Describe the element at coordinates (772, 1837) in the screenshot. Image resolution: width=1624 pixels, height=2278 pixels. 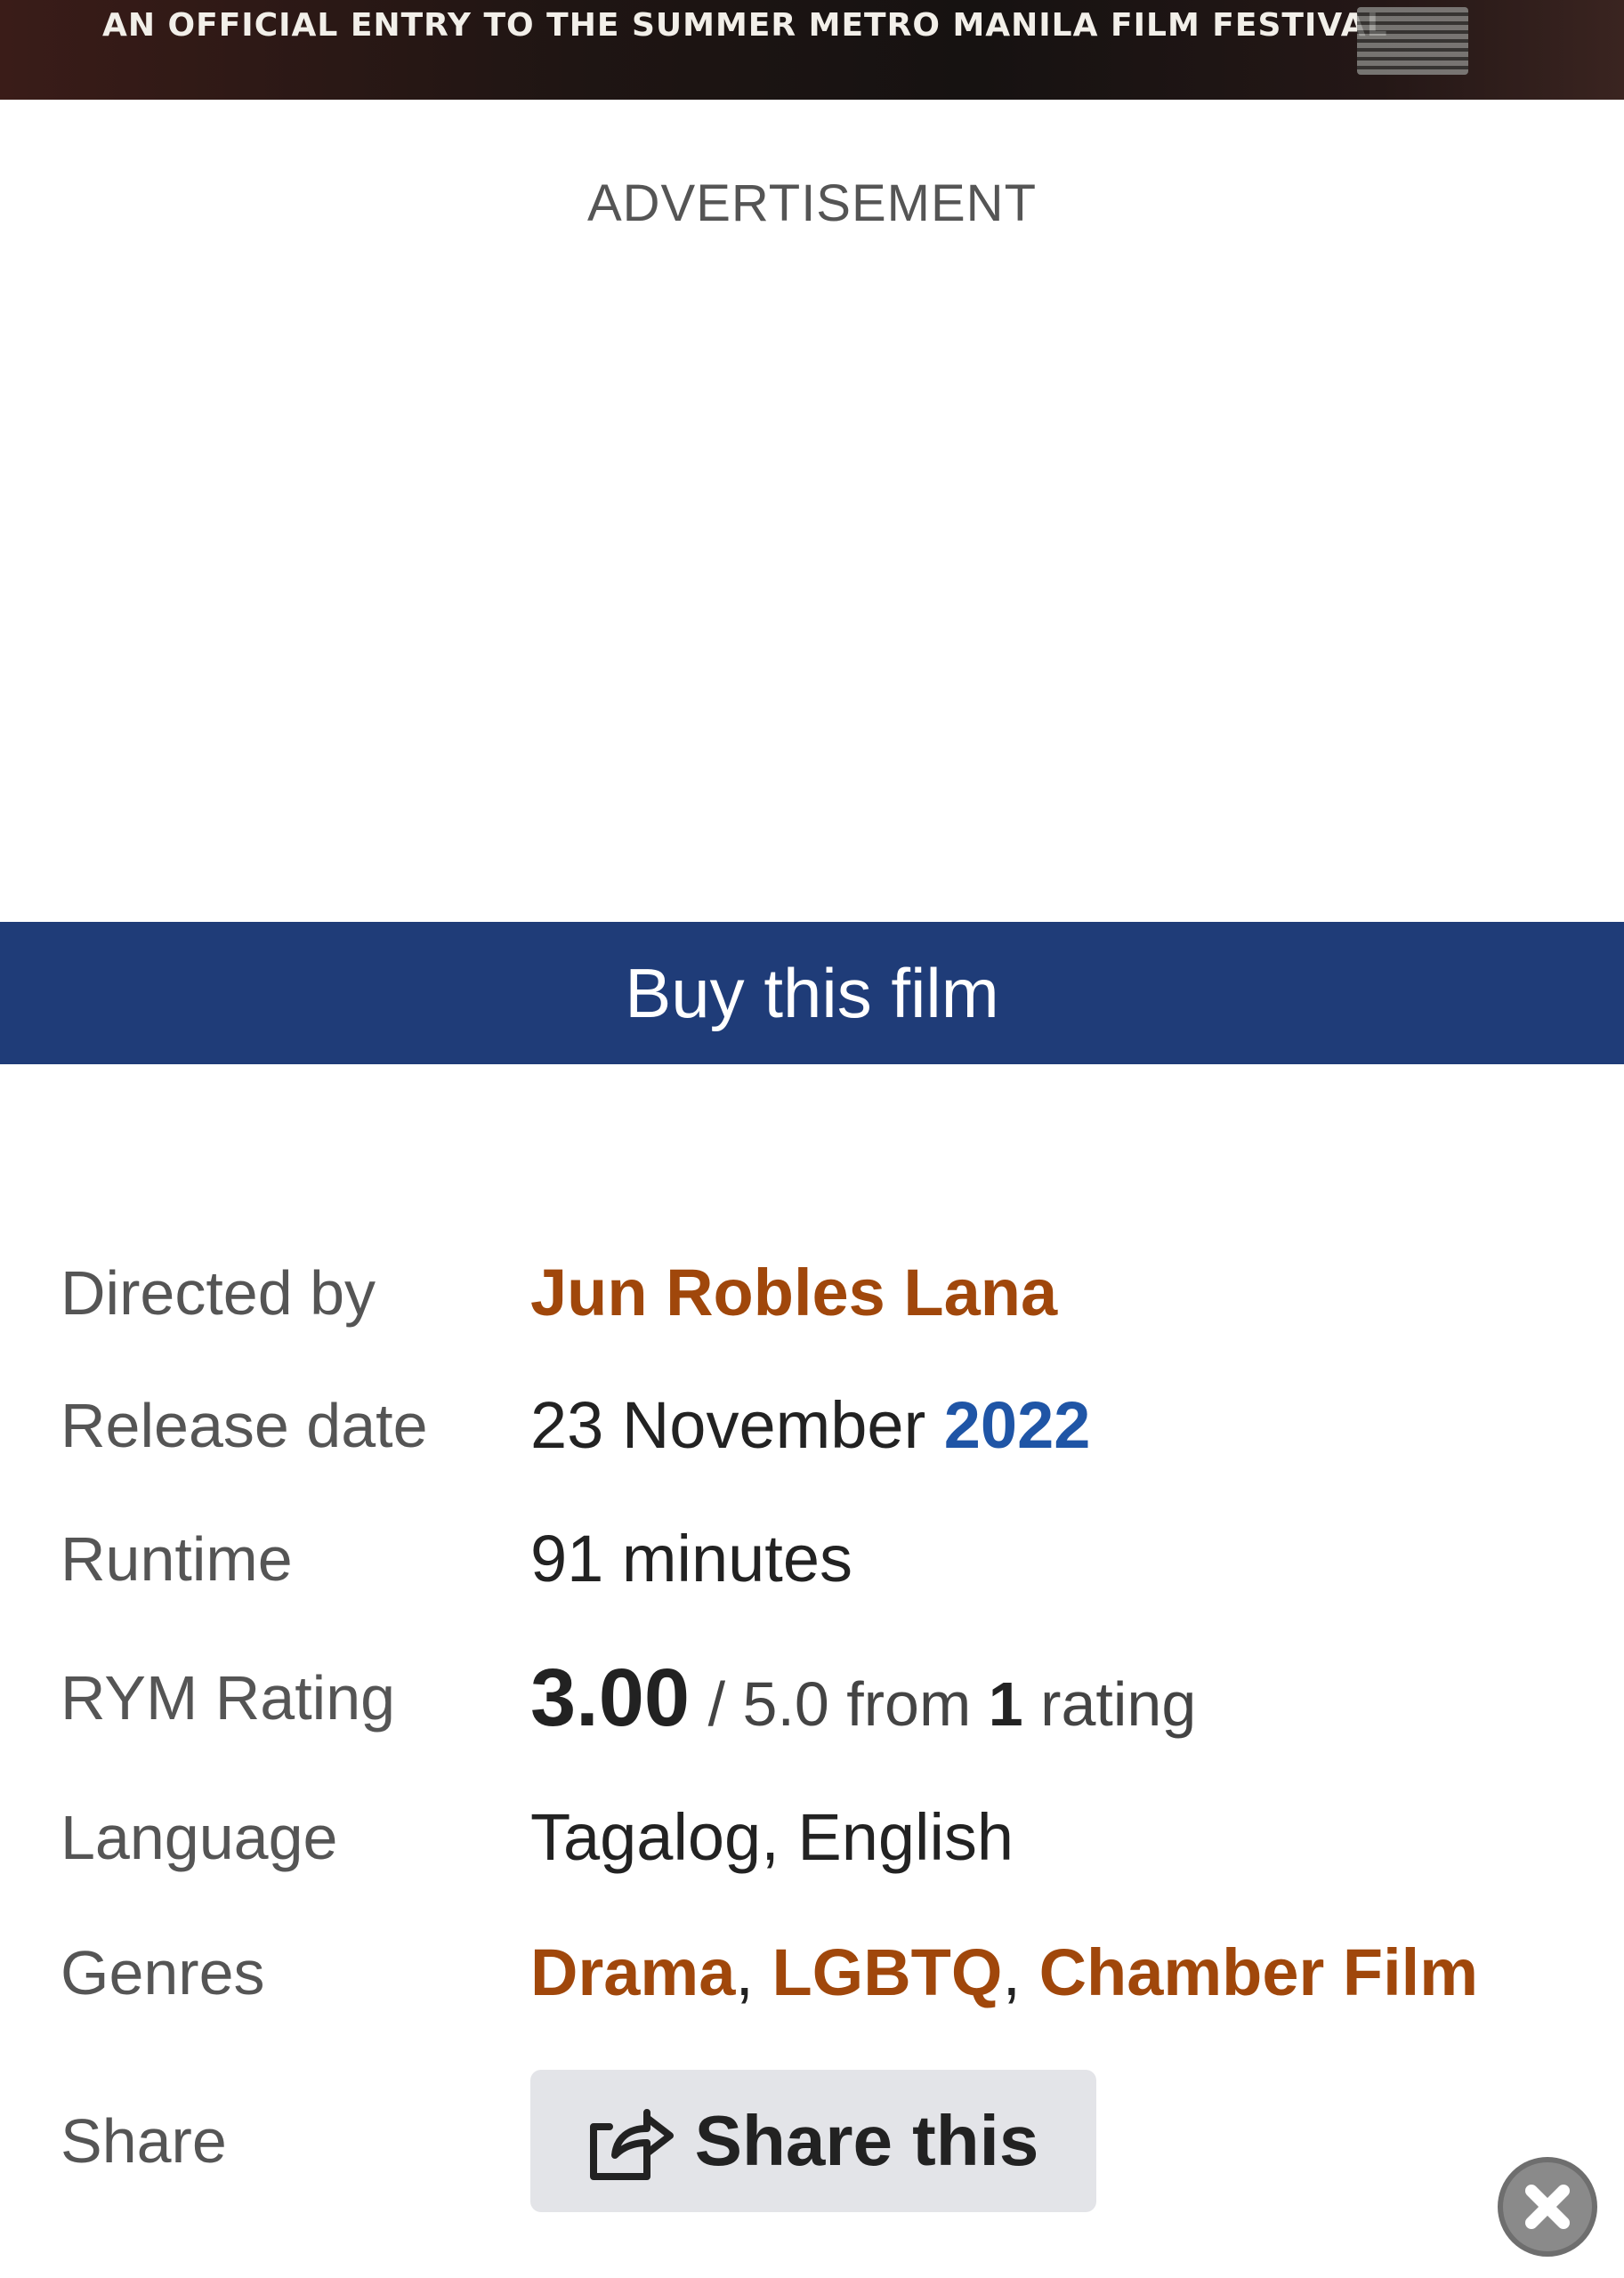
I see `language-value: Tagalog, English` at that location.